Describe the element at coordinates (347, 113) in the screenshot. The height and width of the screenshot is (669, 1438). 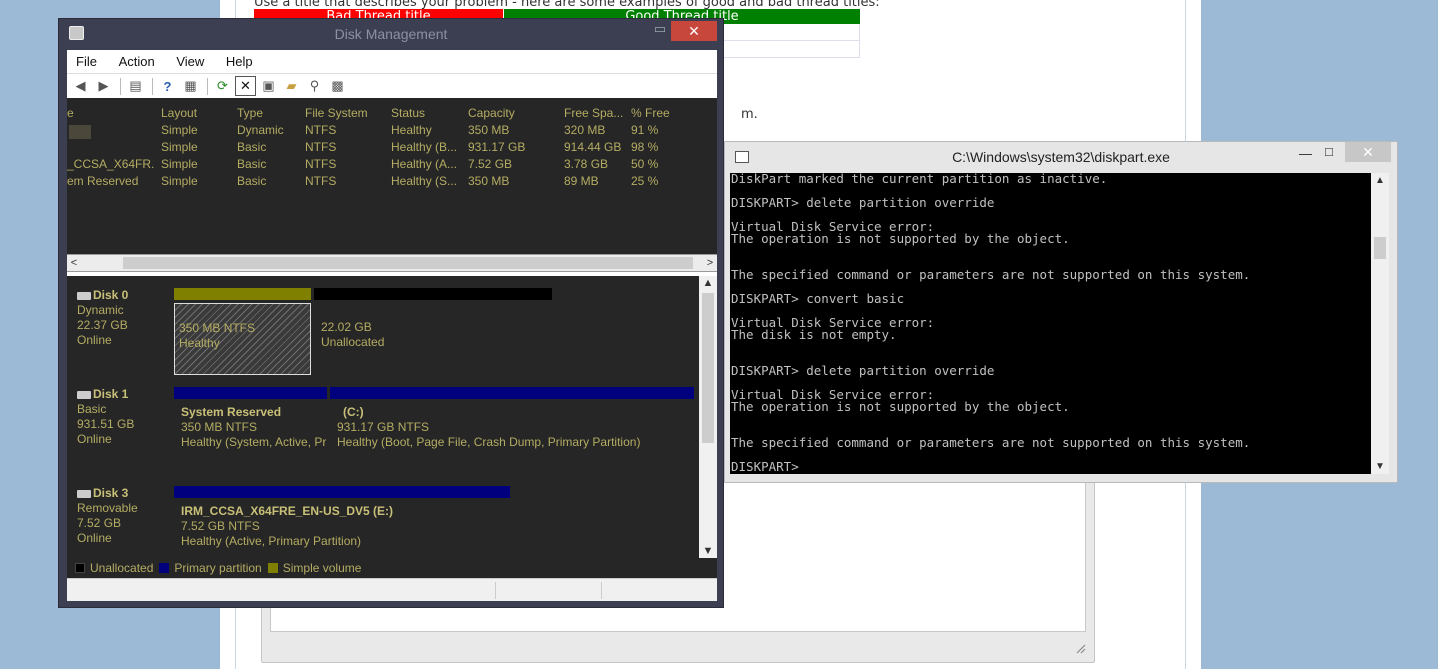
I see `column-header-file-system: File System` at that location.